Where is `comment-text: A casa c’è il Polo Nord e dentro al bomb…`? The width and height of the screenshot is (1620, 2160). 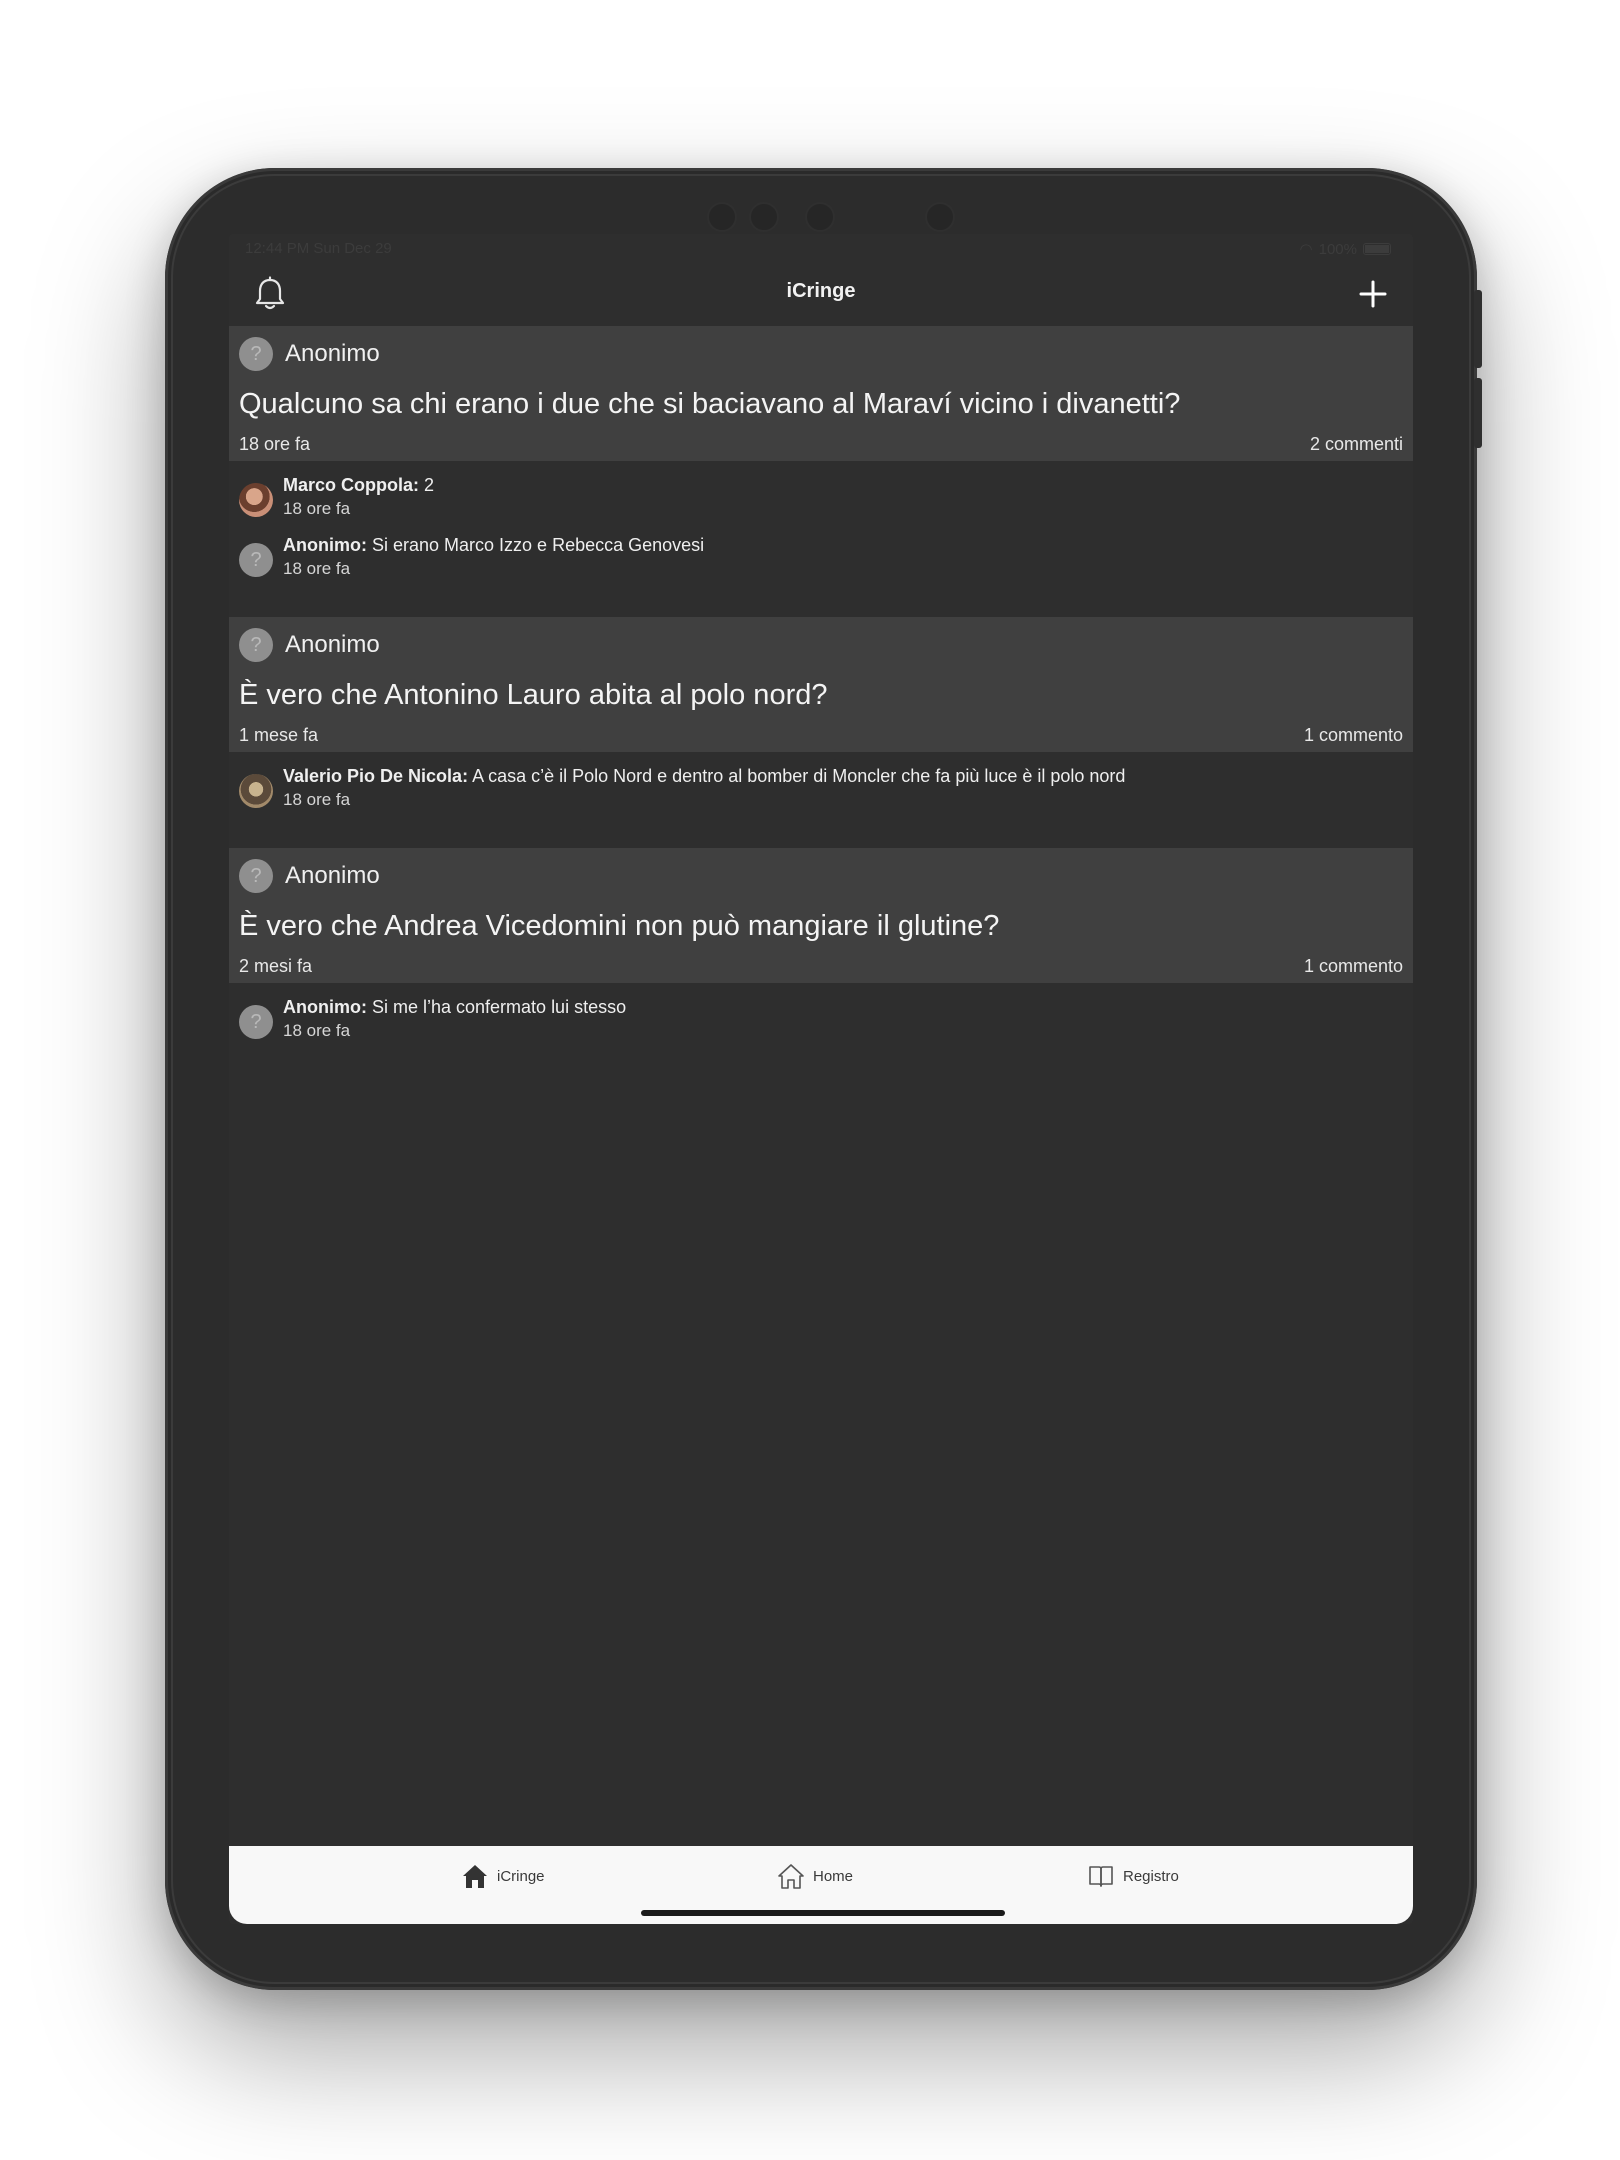
comment-text: A casa c’è il Polo Nord e dentro al bomb… is located at coordinates (797, 776).